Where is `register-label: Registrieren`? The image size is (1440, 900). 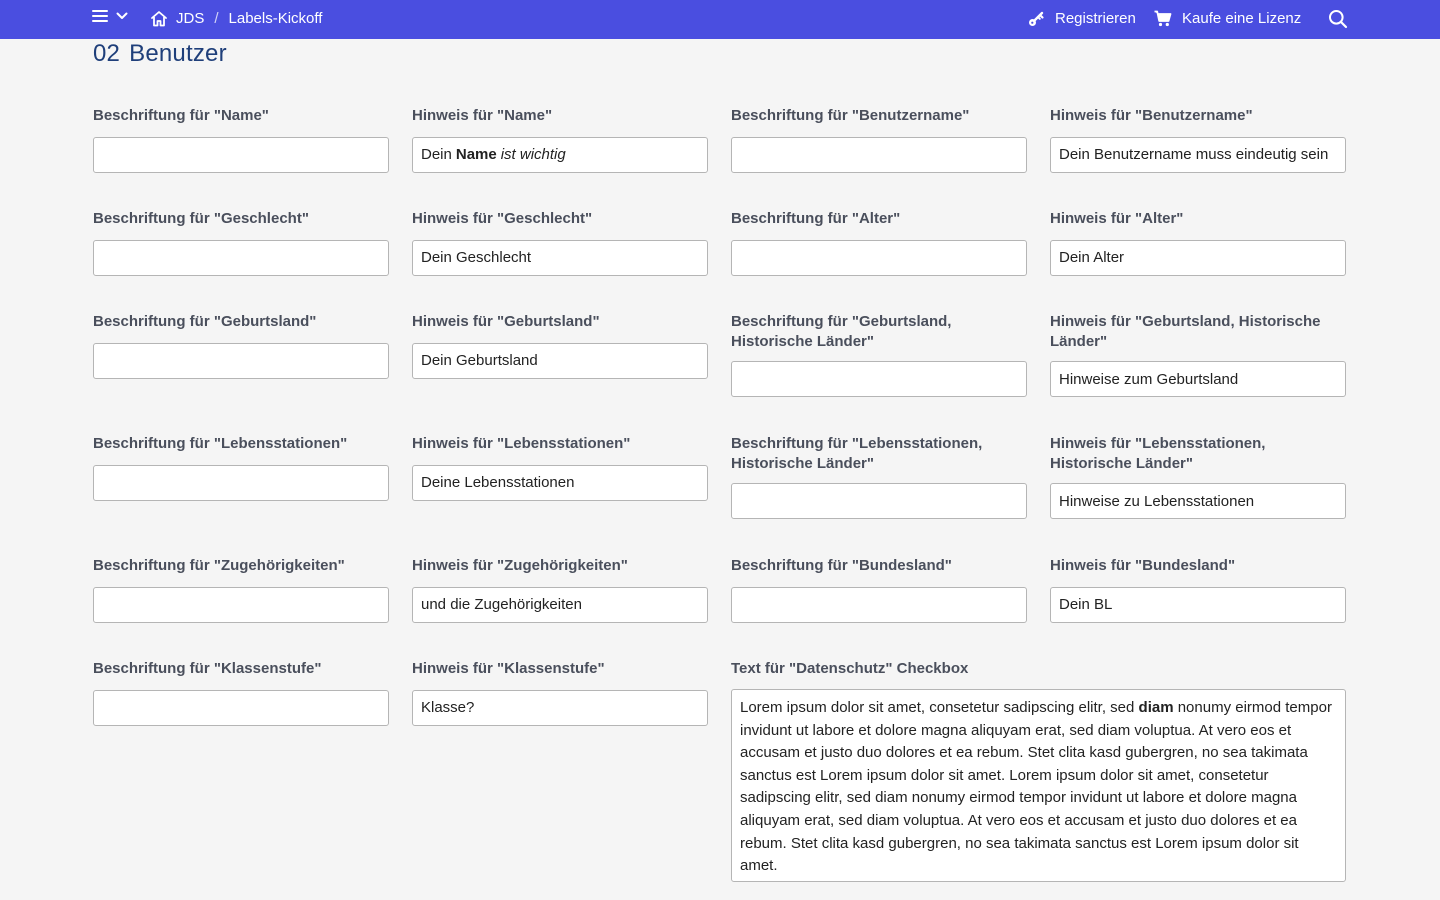
register-label: Registrieren is located at coordinates (1095, 18).